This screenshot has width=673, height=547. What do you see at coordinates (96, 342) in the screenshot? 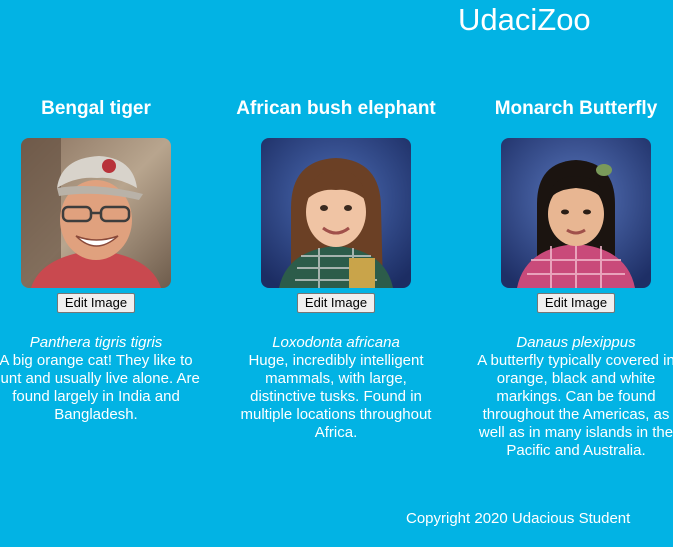
I see `scientific-name: Panthera tigris tigris` at bounding box center [96, 342].